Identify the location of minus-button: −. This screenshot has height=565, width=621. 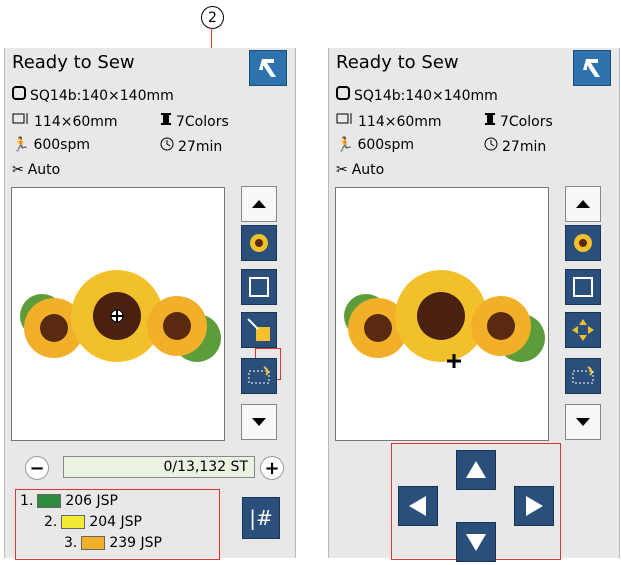
(37, 468).